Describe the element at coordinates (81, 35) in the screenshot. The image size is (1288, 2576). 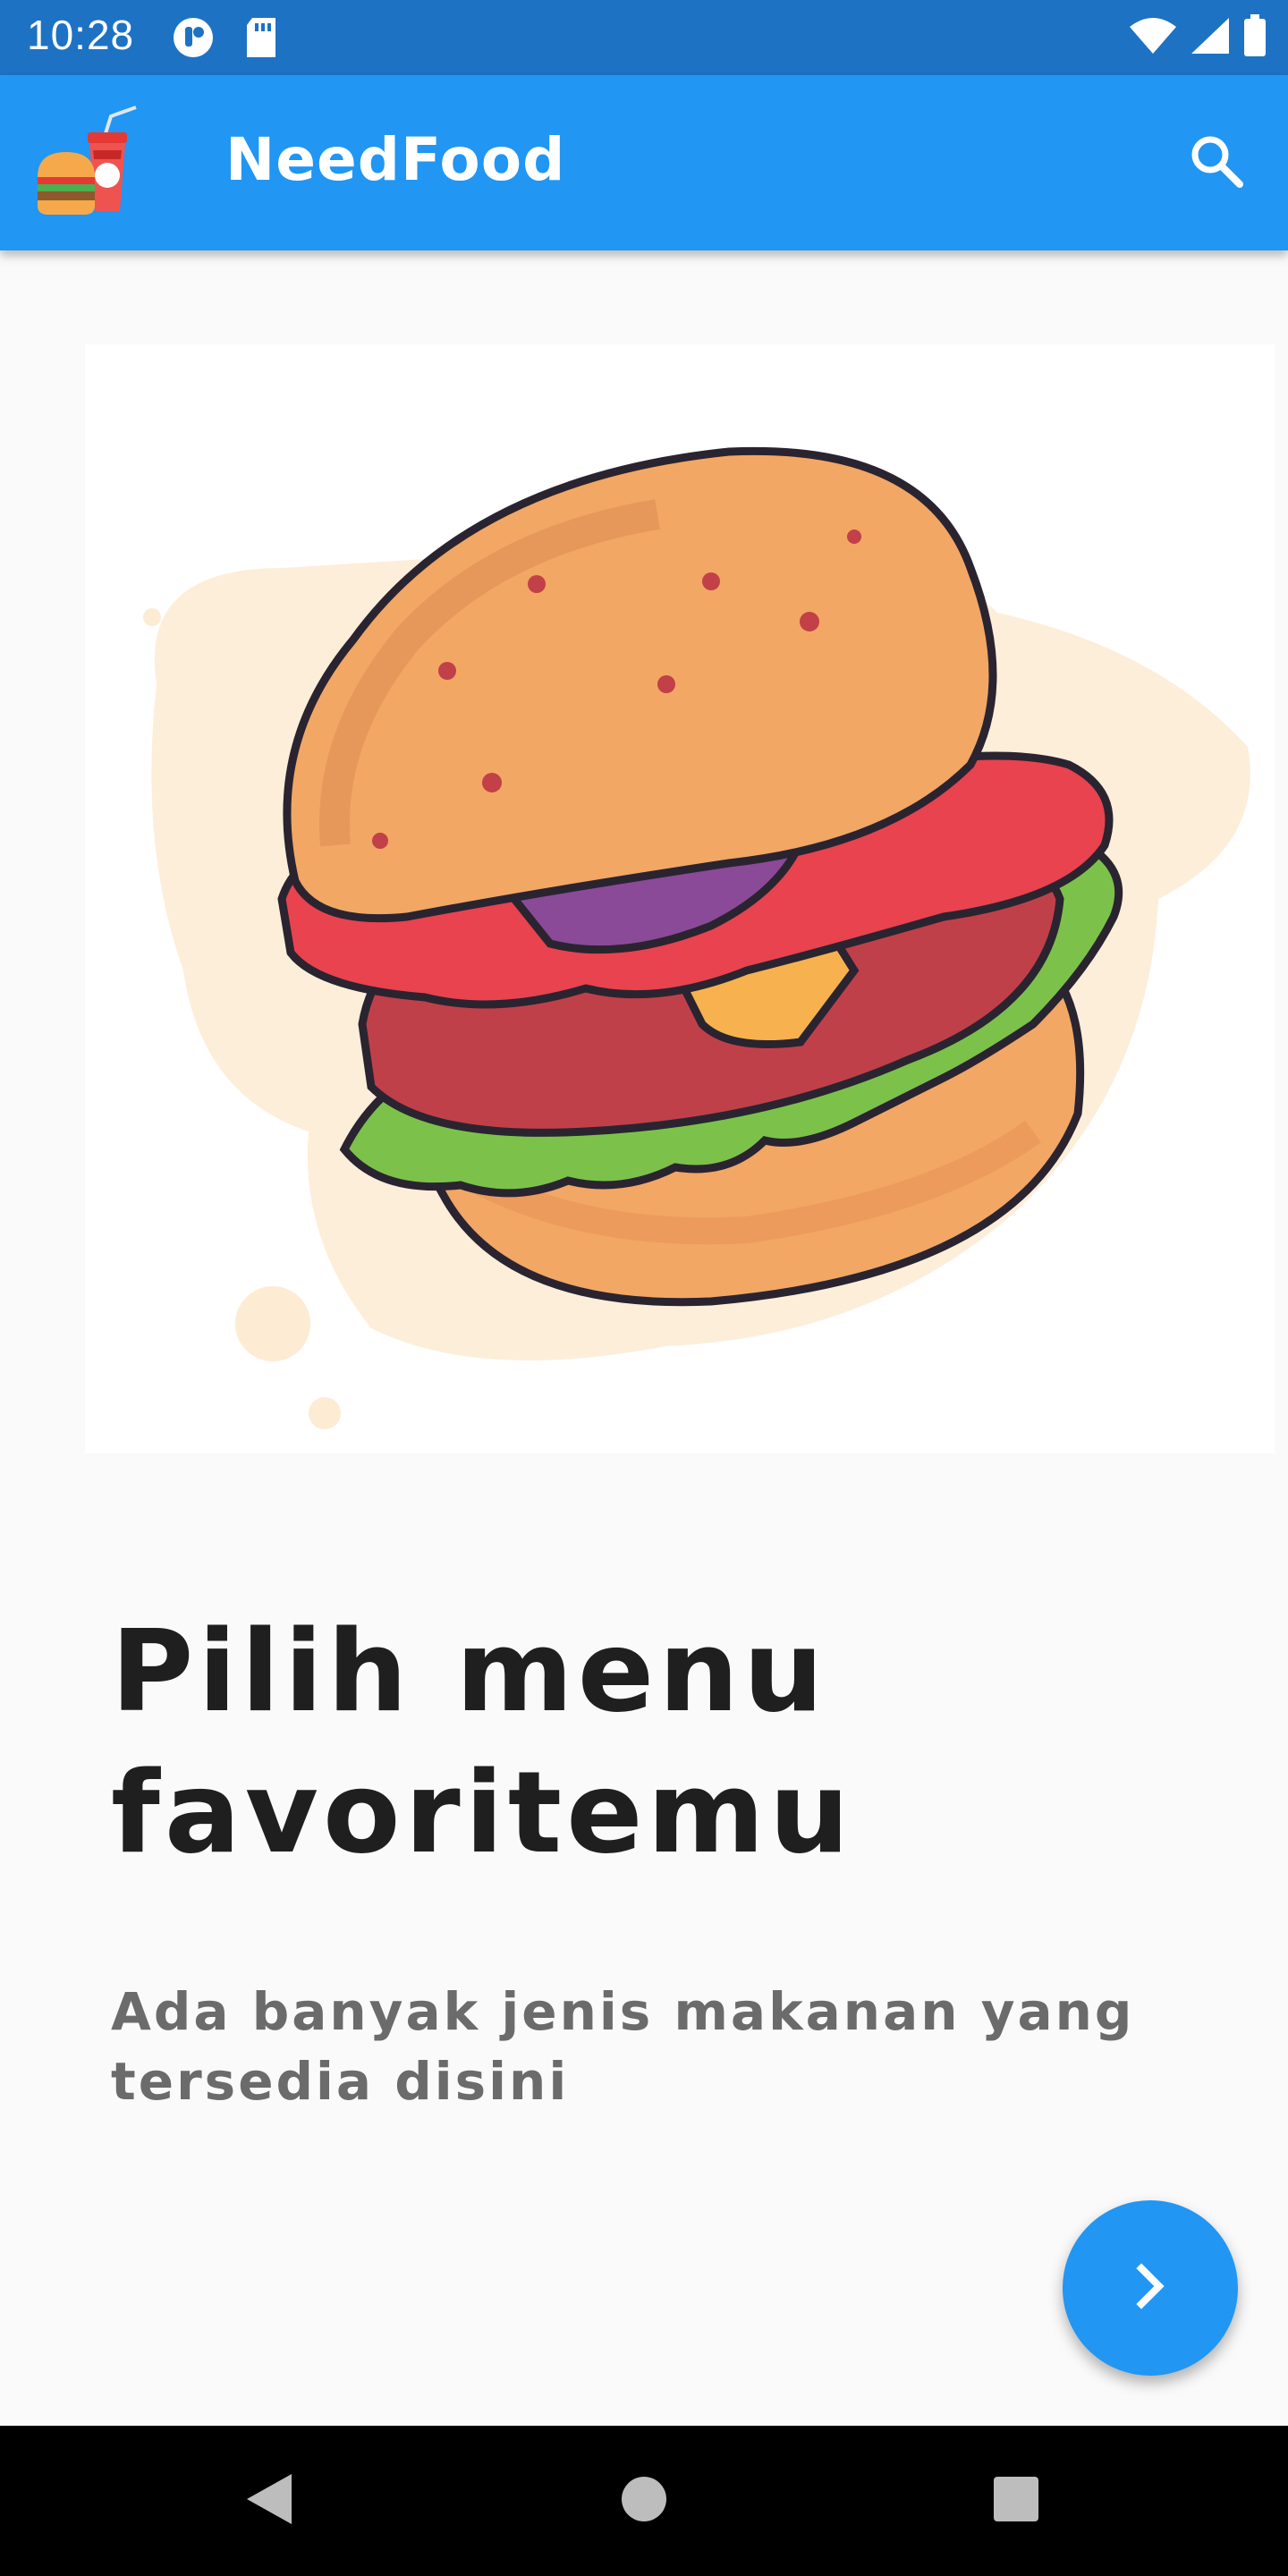
I see `status-time: 10:28` at that location.